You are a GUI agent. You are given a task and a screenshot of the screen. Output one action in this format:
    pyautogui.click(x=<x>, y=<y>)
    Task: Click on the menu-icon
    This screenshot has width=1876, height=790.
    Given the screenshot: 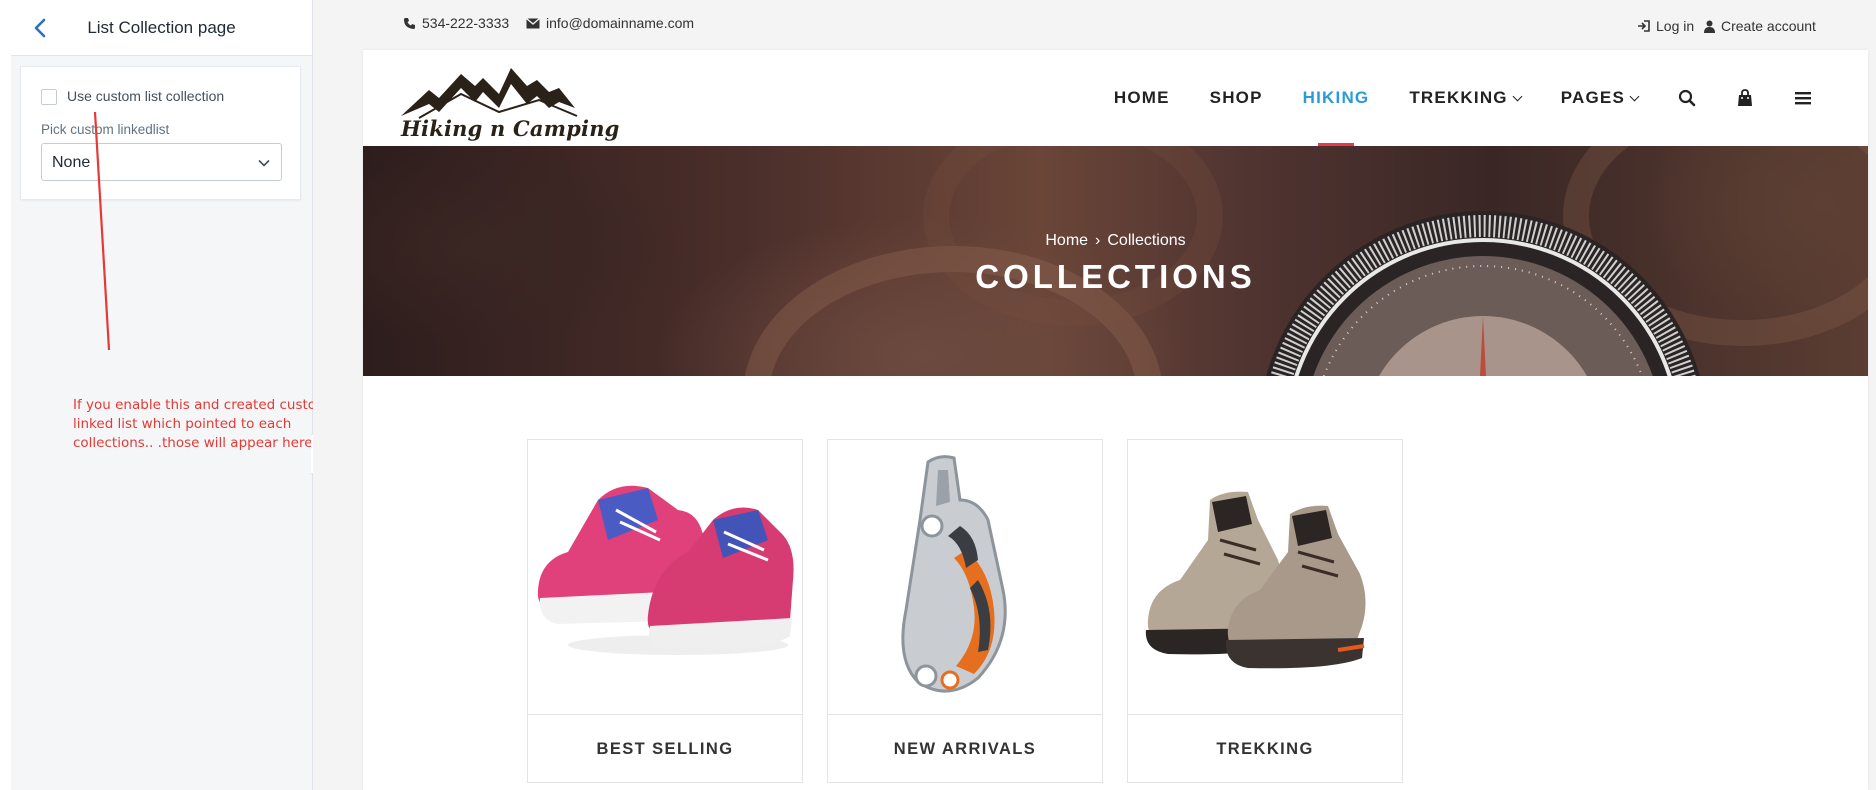 What is the action you would take?
    pyautogui.click(x=1803, y=98)
    